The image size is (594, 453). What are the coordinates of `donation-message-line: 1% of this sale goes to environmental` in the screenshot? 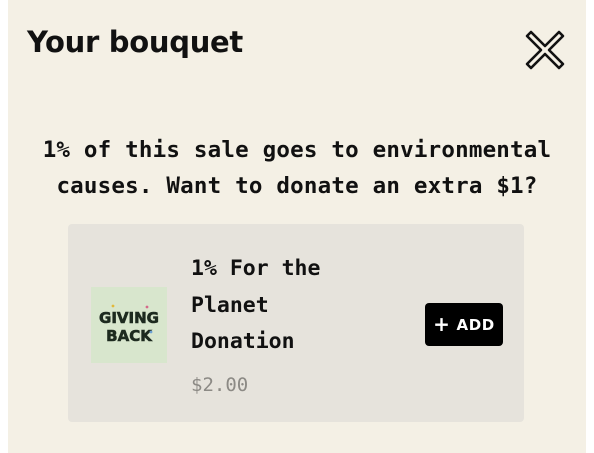 It's located at (297, 150).